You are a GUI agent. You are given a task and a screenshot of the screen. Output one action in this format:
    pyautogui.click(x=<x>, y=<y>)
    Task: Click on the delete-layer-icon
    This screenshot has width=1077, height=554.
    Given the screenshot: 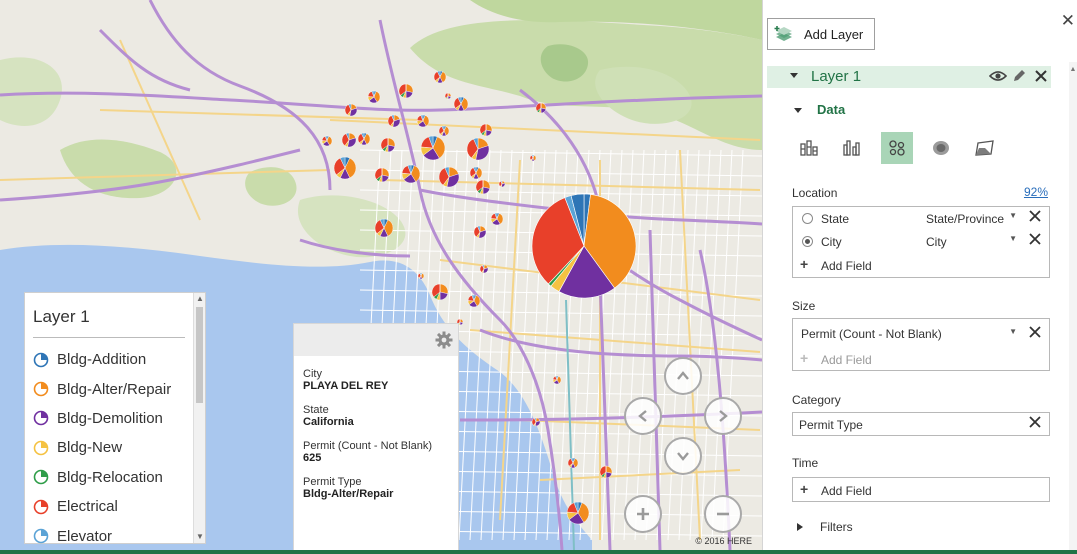 What is the action you would take?
    pyautogui.click(x=1041, y=76)
    